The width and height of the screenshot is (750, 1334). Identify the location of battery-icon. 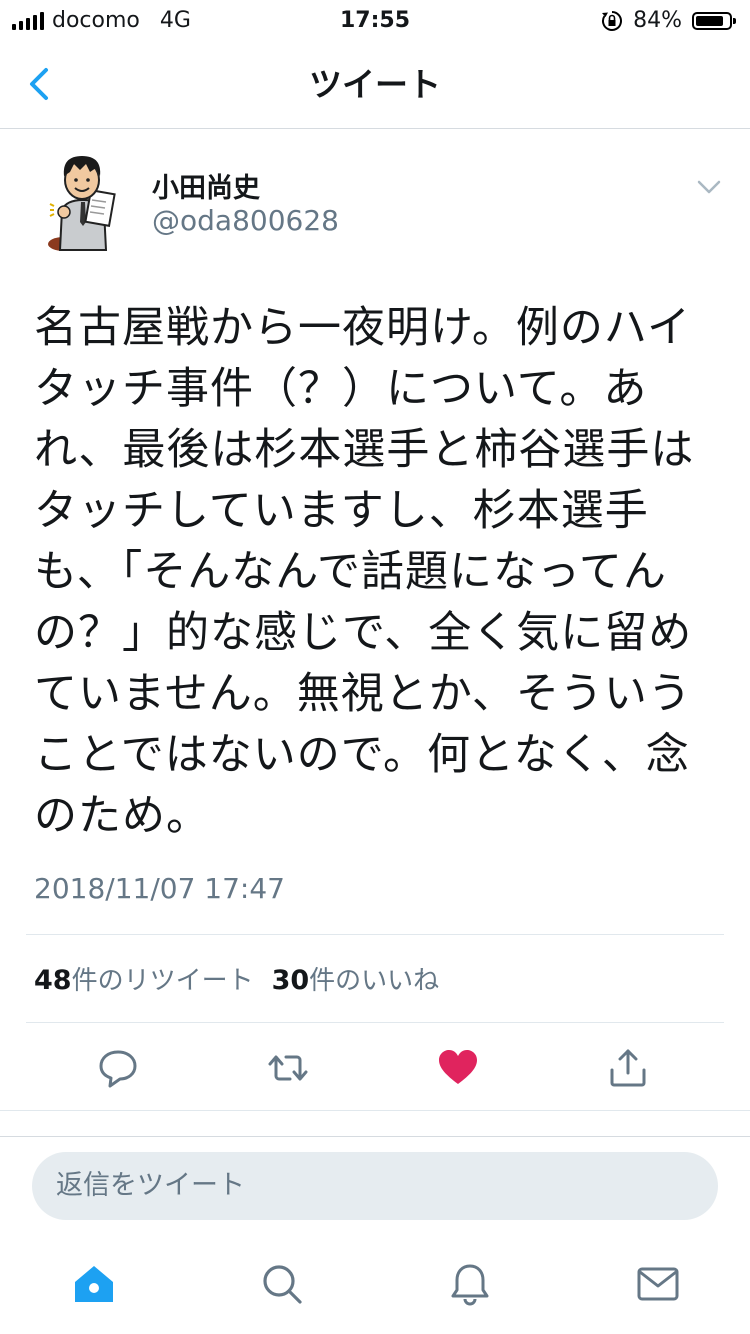
(714, 21).